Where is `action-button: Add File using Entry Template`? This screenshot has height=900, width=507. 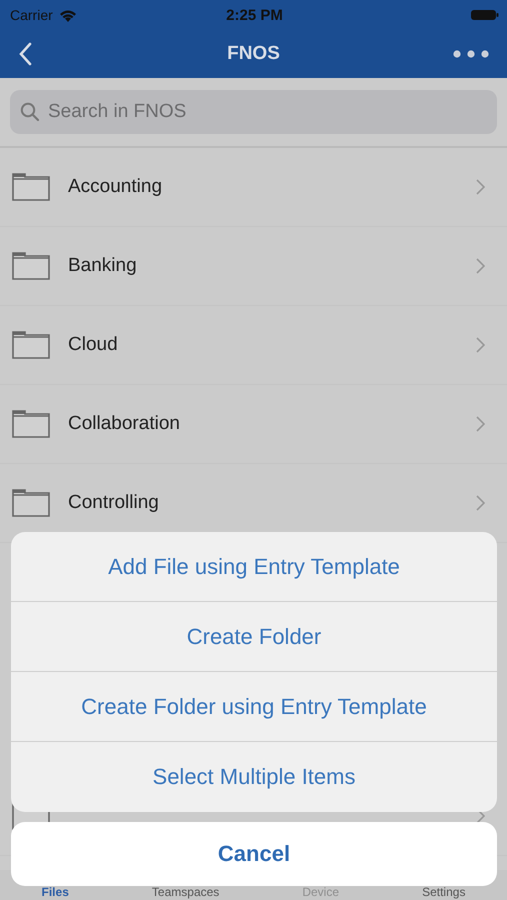 action-button: Add File using Entry Template is located at coordinates (254, 567).